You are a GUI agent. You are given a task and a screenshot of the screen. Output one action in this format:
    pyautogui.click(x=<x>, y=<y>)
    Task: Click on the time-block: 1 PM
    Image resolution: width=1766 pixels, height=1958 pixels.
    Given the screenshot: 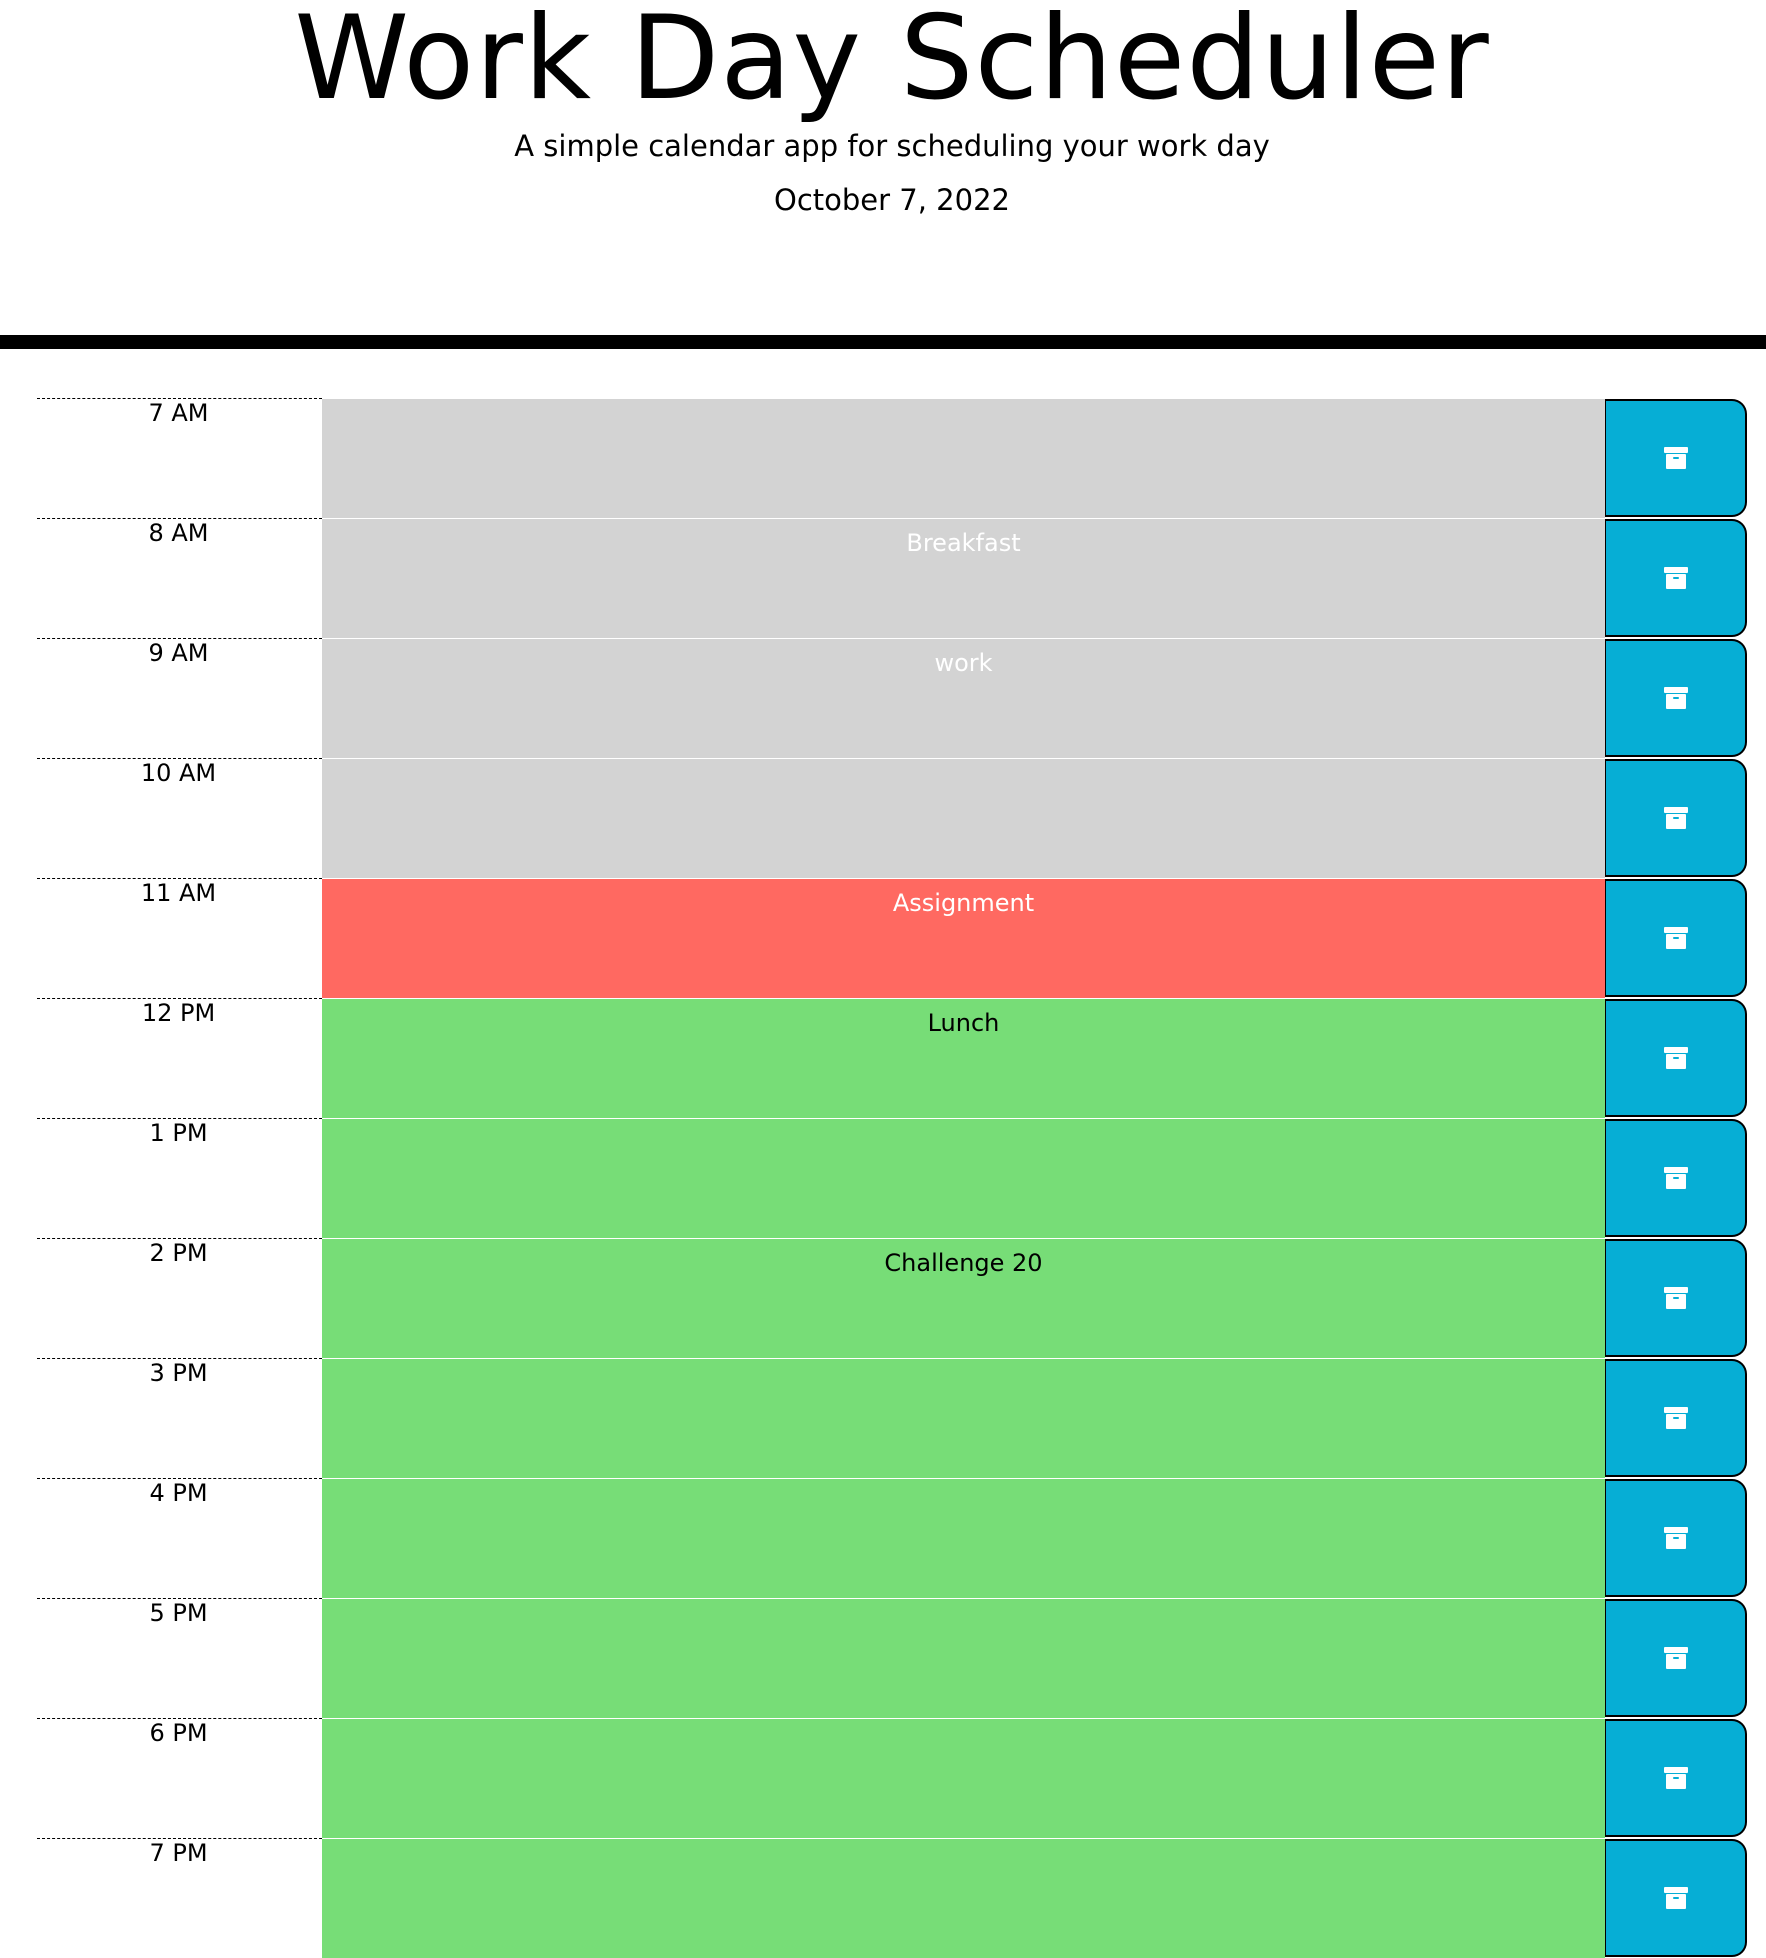 What is the action you would take?
    pyautogui.click(x=892, y=1178)
    